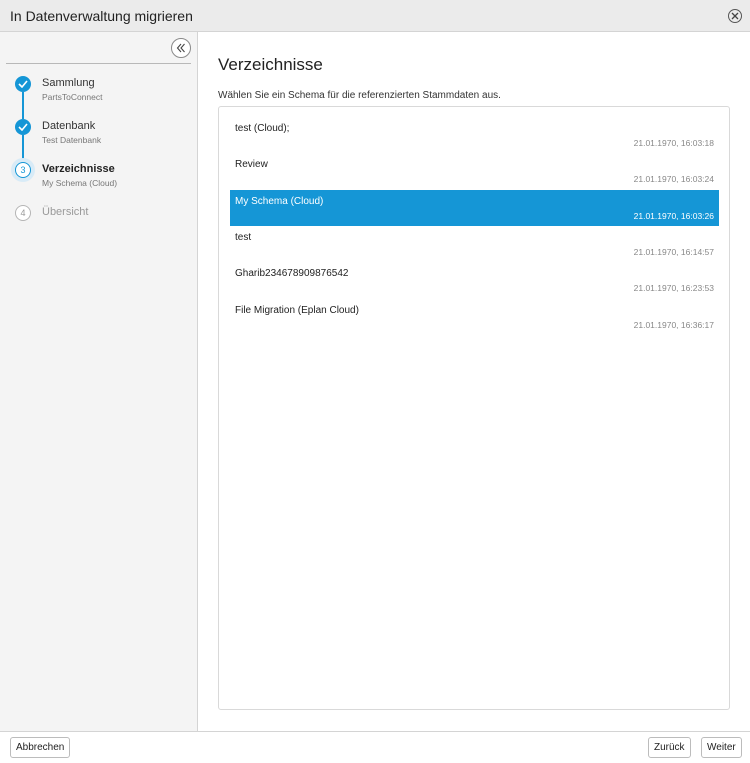  I want to click on step-label: Übersicht, so click(65, 212).